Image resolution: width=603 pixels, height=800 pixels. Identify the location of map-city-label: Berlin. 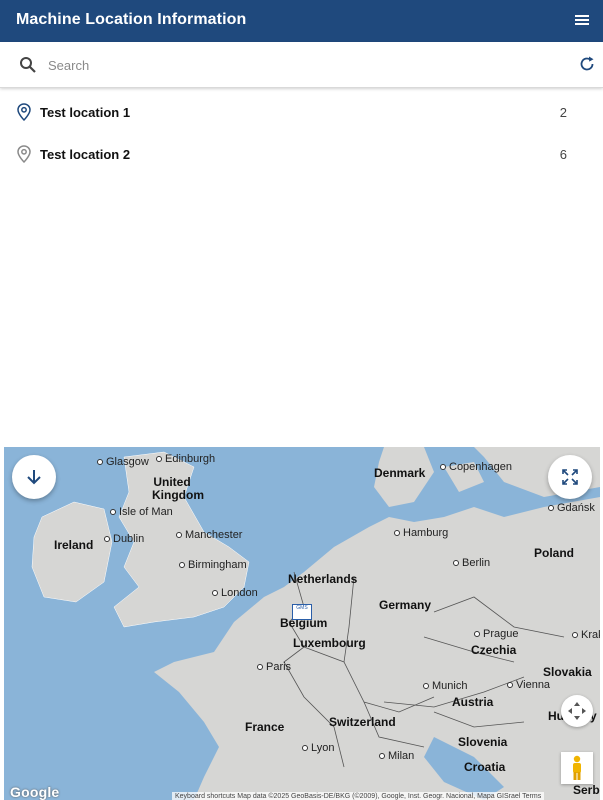
(471, 563).